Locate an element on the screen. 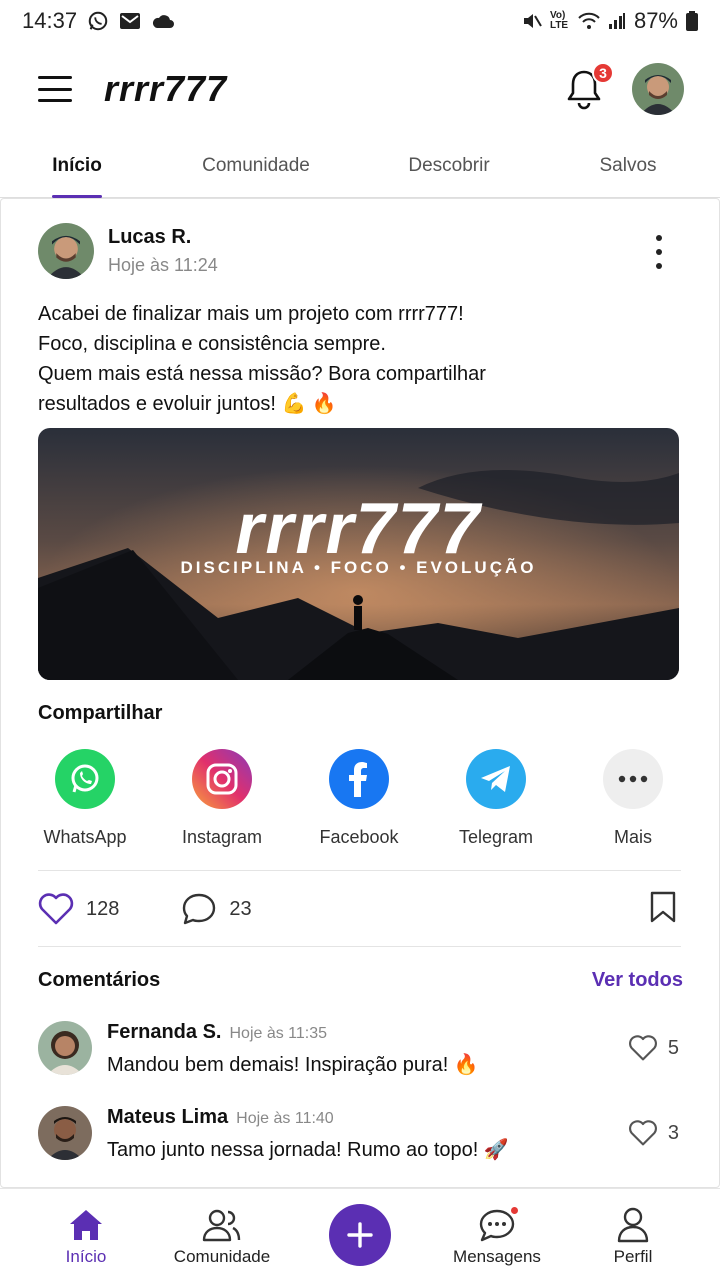 The image size is (720, 1280). reactions-bar: 128 23 is located at coordinates (360, 909).